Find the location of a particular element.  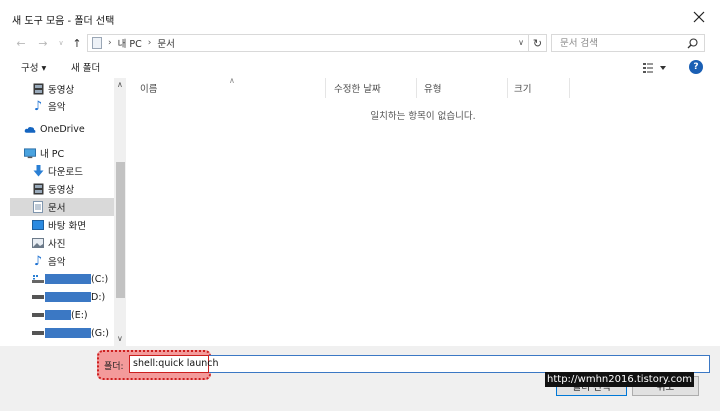

navigation-row: ← → ∨ ↑ › 내 PC › 문서 ∨ ↻ is located at coordinates (360, 43).